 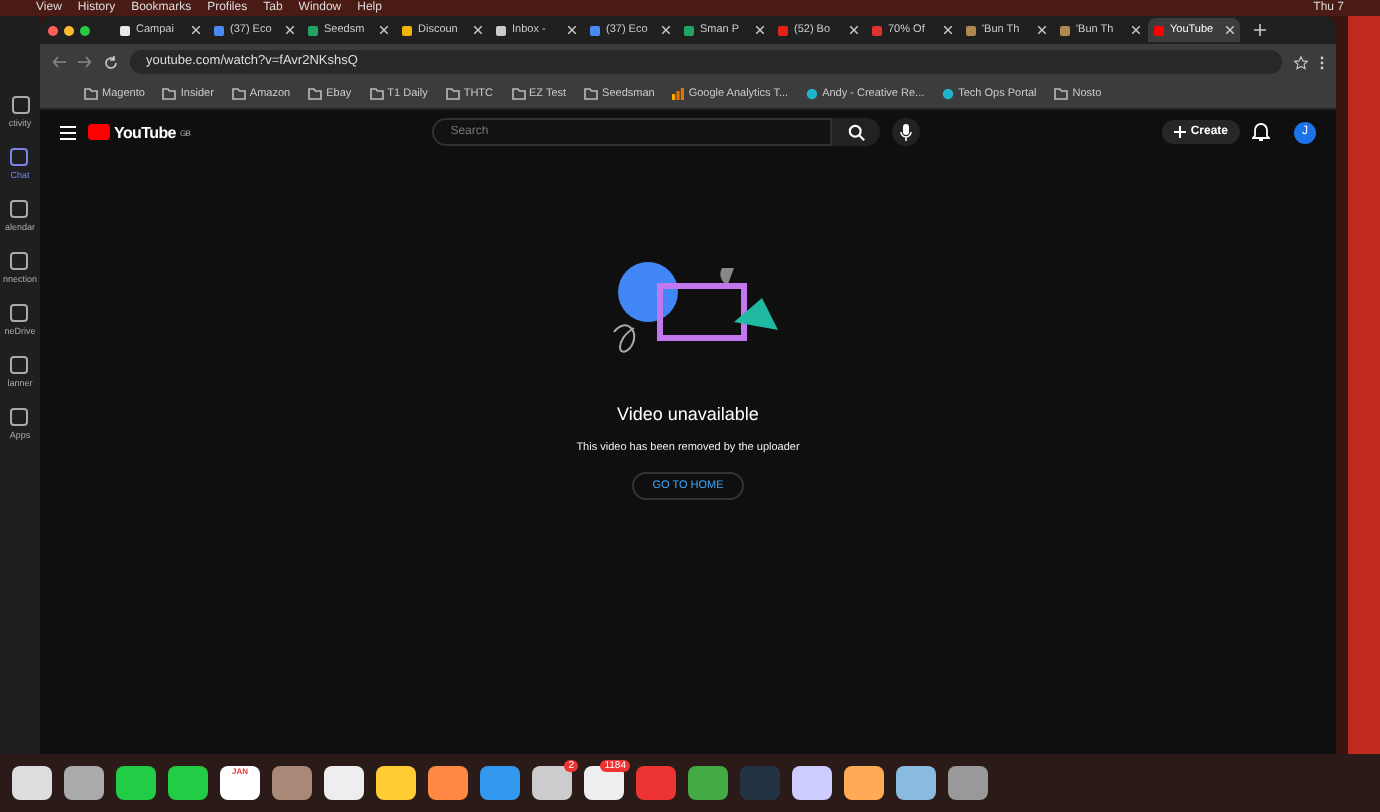 I want to click on search-icon, so click(x=856, y=132).